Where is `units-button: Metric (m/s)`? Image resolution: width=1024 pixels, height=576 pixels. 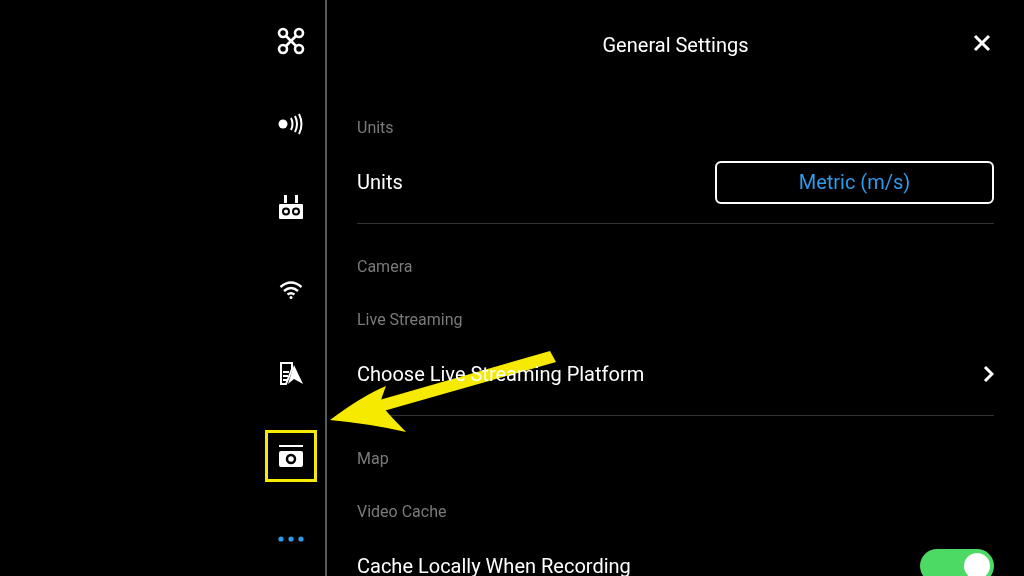 units-button: Metric (m/s) is located at coordinates (854, 182).